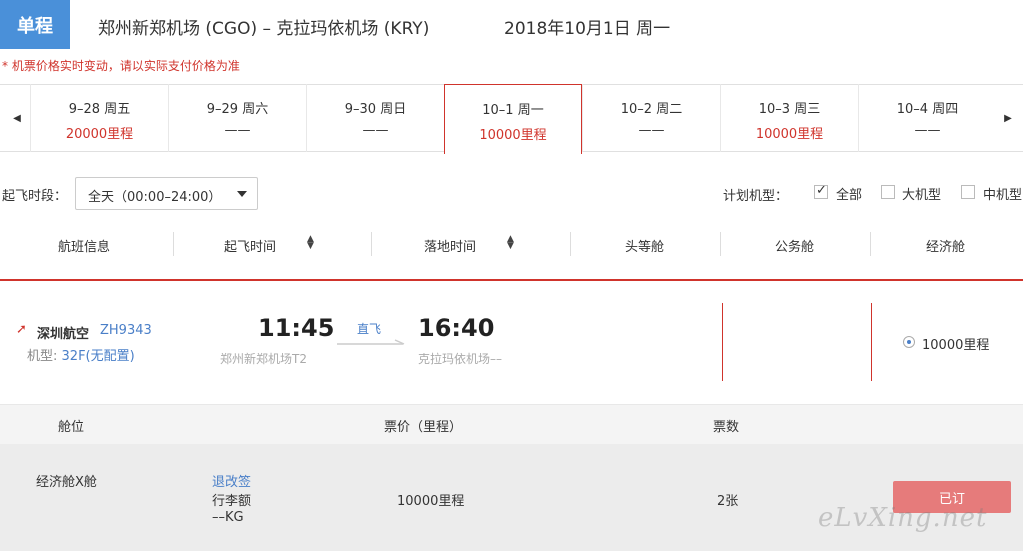 This screenshot has height=551, width=1023. Describe the element at coordinates (513, 110) in the screenshot. I see `date-tab-label: 10–1 周一` at that location.